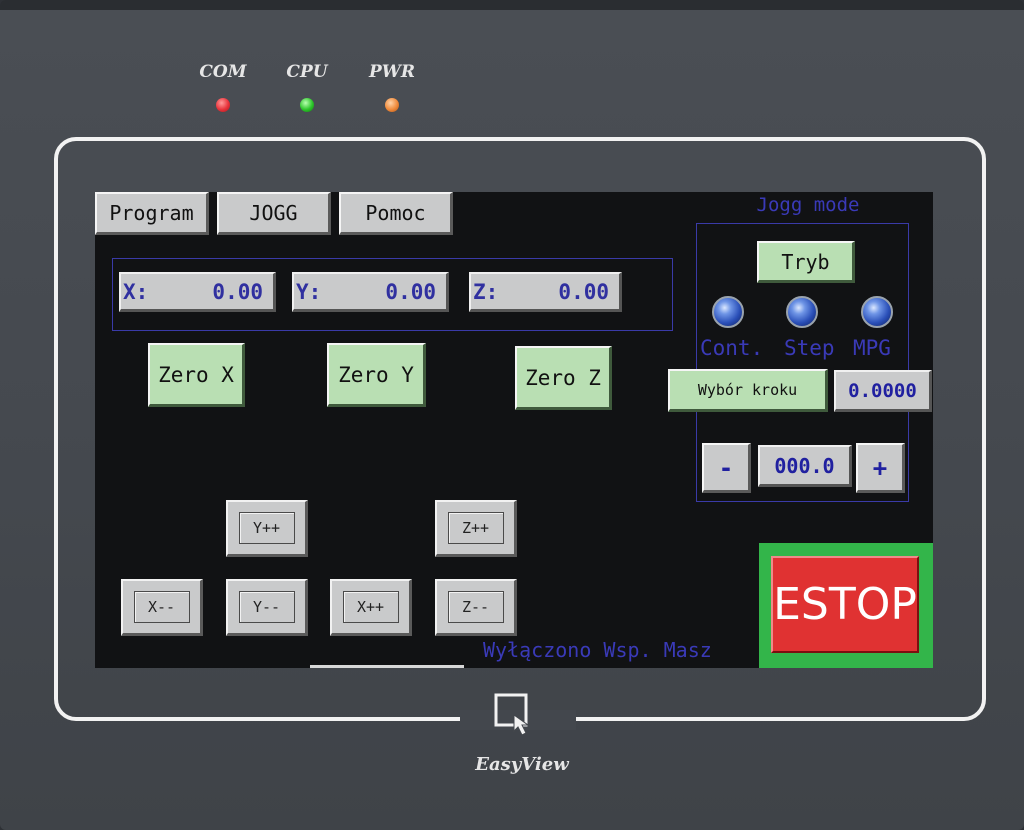  I want to click on jog-z-minus-label: Z--, so click(475, 607).